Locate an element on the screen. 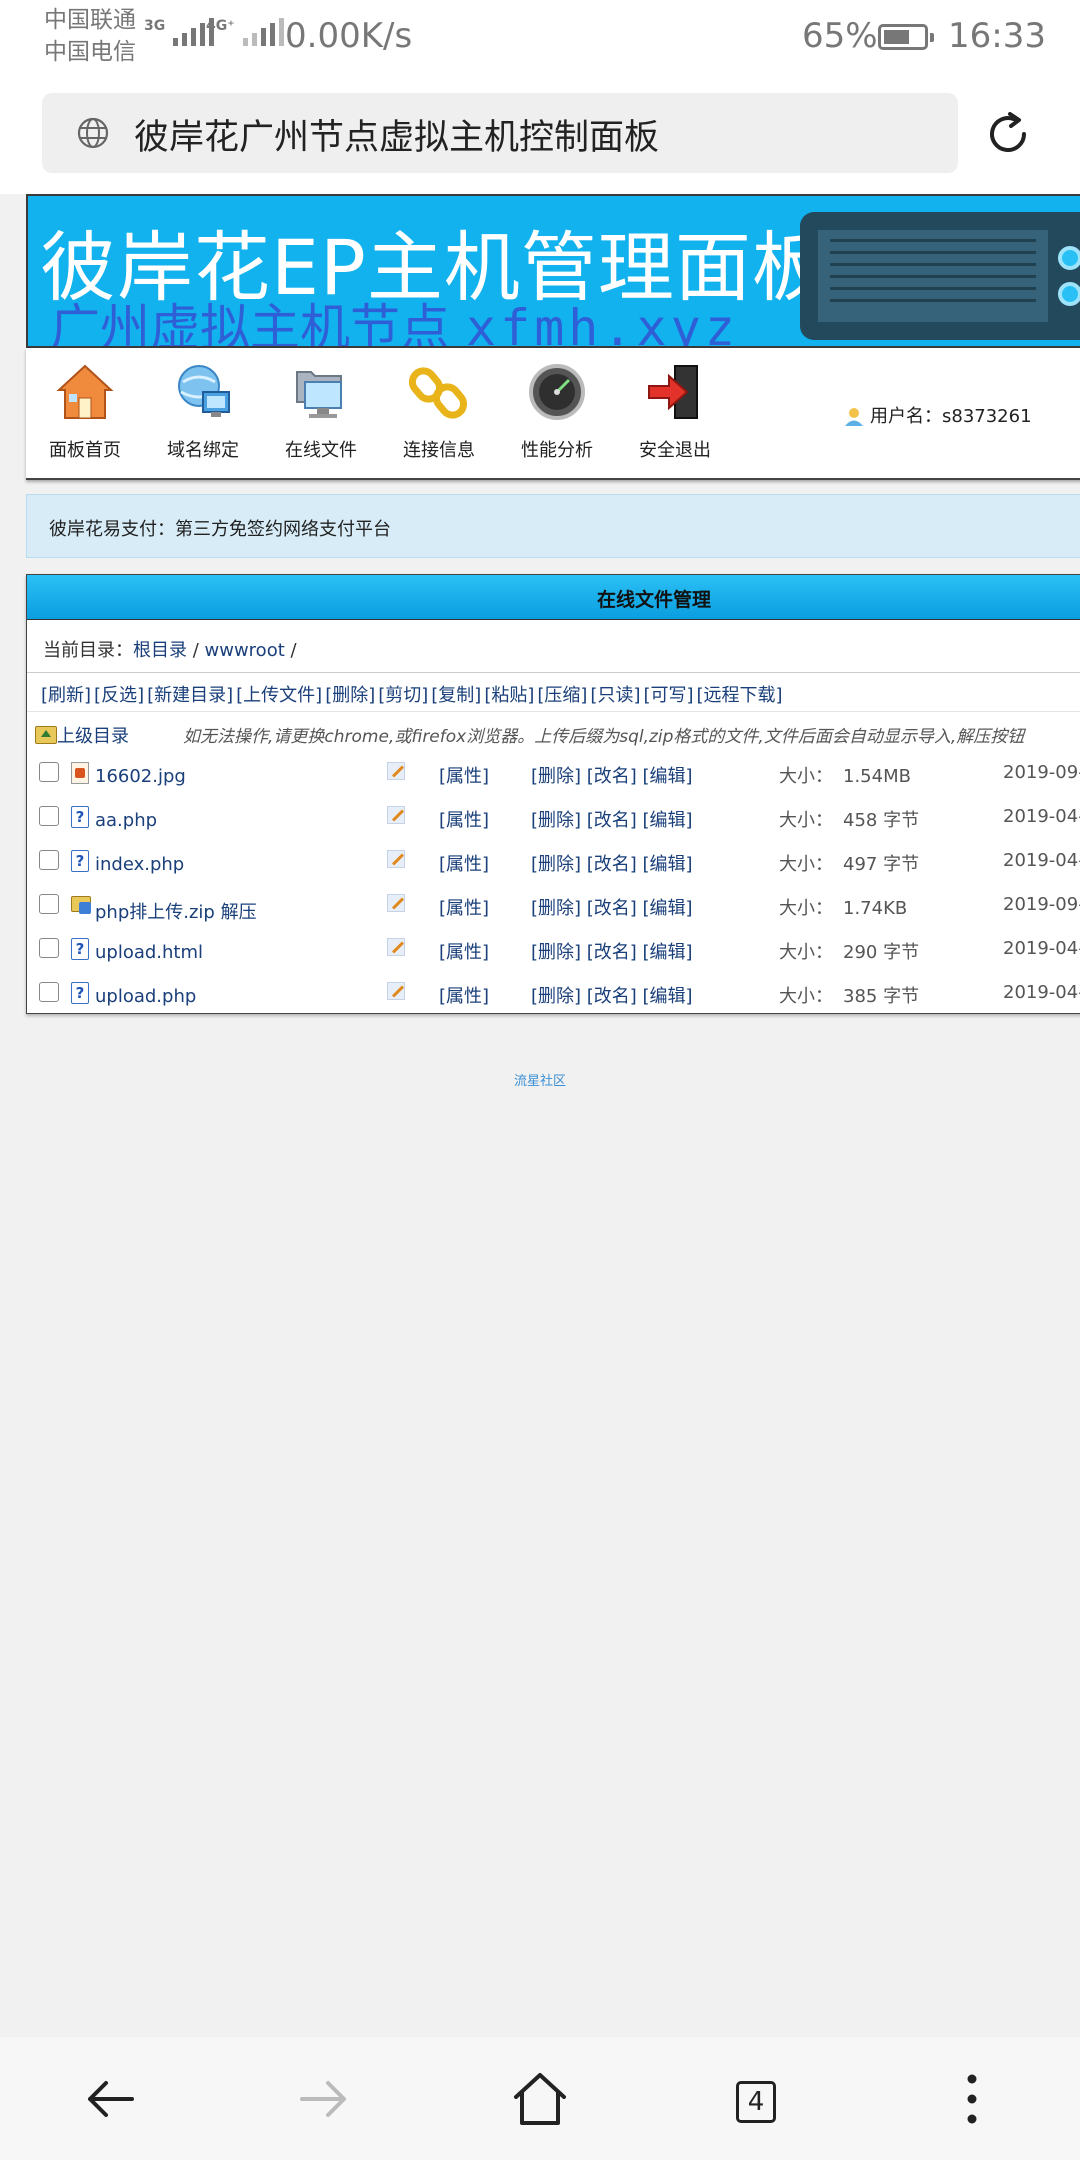 Image resolution: width=1080 pixels, height=2160 pixels. action-link: [反选] is located at coordinates (119, 695).